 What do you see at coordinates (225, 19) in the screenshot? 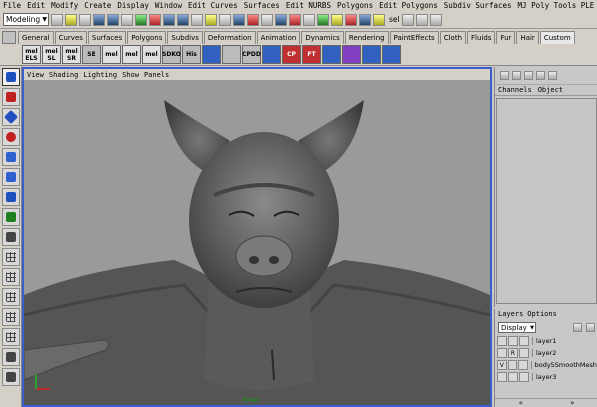
I see `mask-render-icon` at bounding box center [225, 19].